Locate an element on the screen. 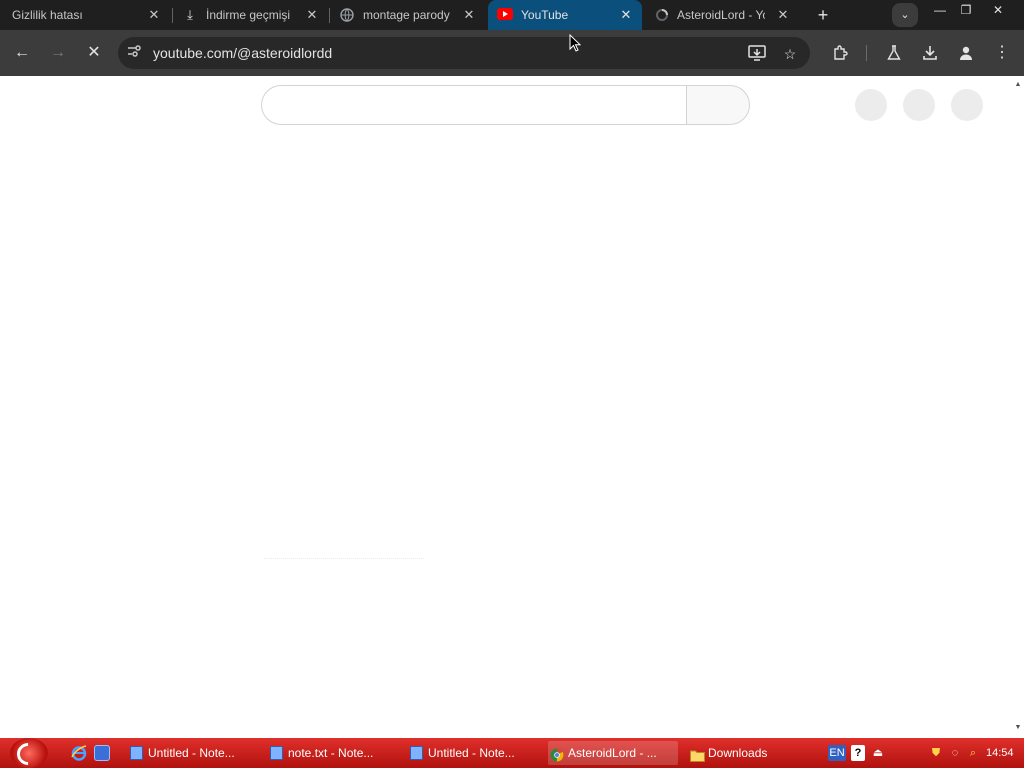 This screenshot has height=768, width=1024. loading-icon is located at coordinates (662, 15).